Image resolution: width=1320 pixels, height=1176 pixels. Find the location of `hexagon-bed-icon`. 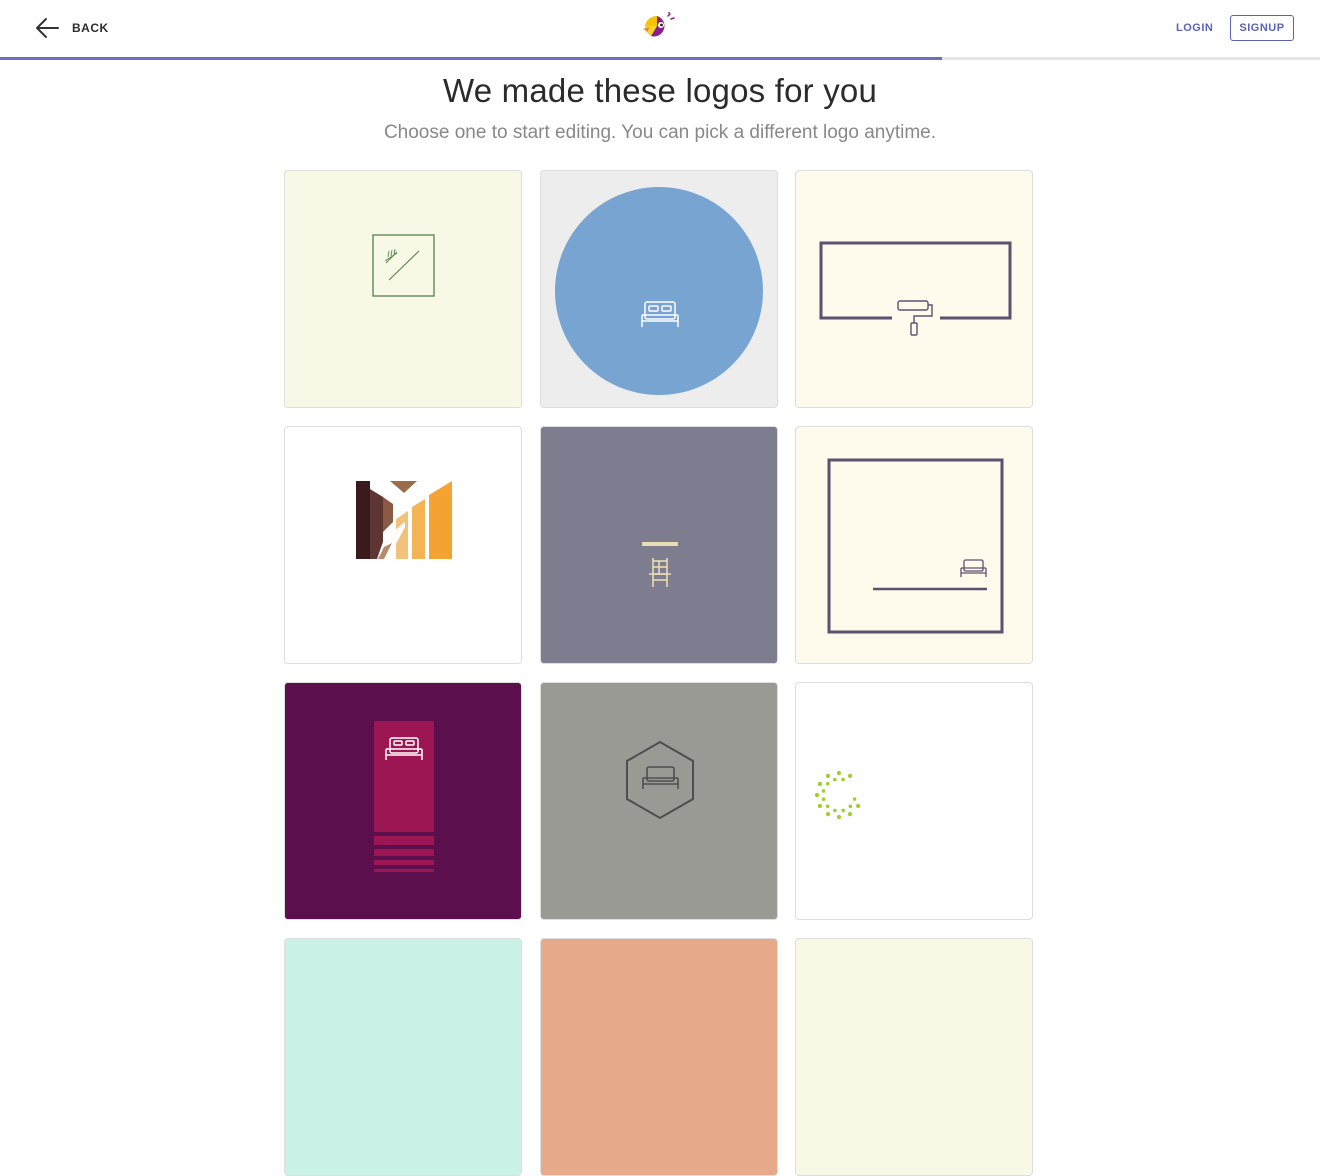

hexagon-bed-icon is located at coordinates (659, 801).